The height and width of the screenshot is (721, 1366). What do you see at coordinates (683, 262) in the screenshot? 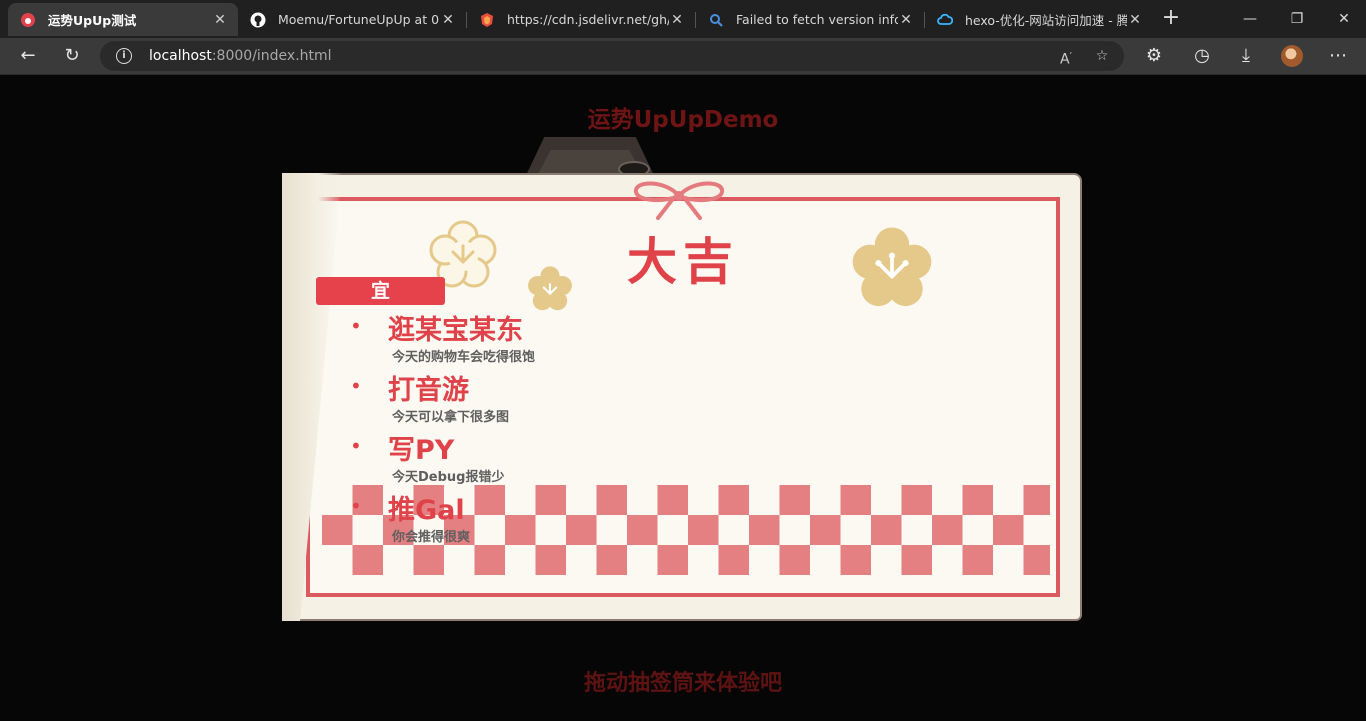
I see `fortune-result: 大吉` at bounding box center [683, 262].